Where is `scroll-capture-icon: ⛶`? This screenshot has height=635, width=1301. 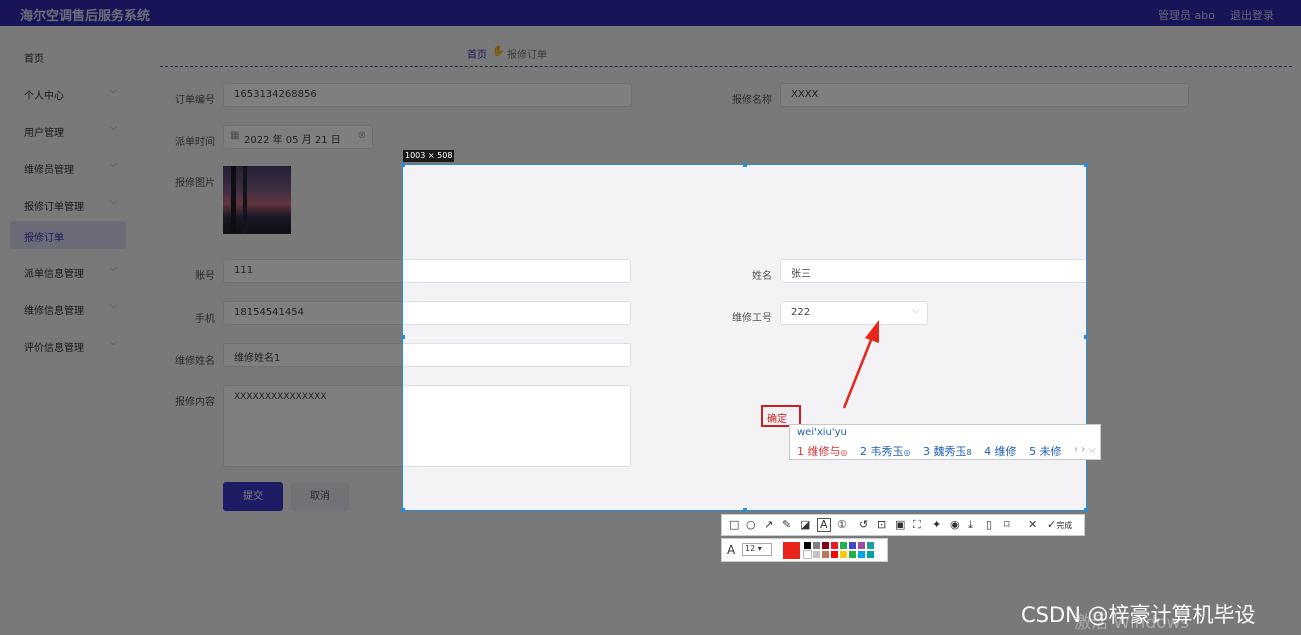
scroll-capture-icon: ⛶ is located at coordinates (917, 525).